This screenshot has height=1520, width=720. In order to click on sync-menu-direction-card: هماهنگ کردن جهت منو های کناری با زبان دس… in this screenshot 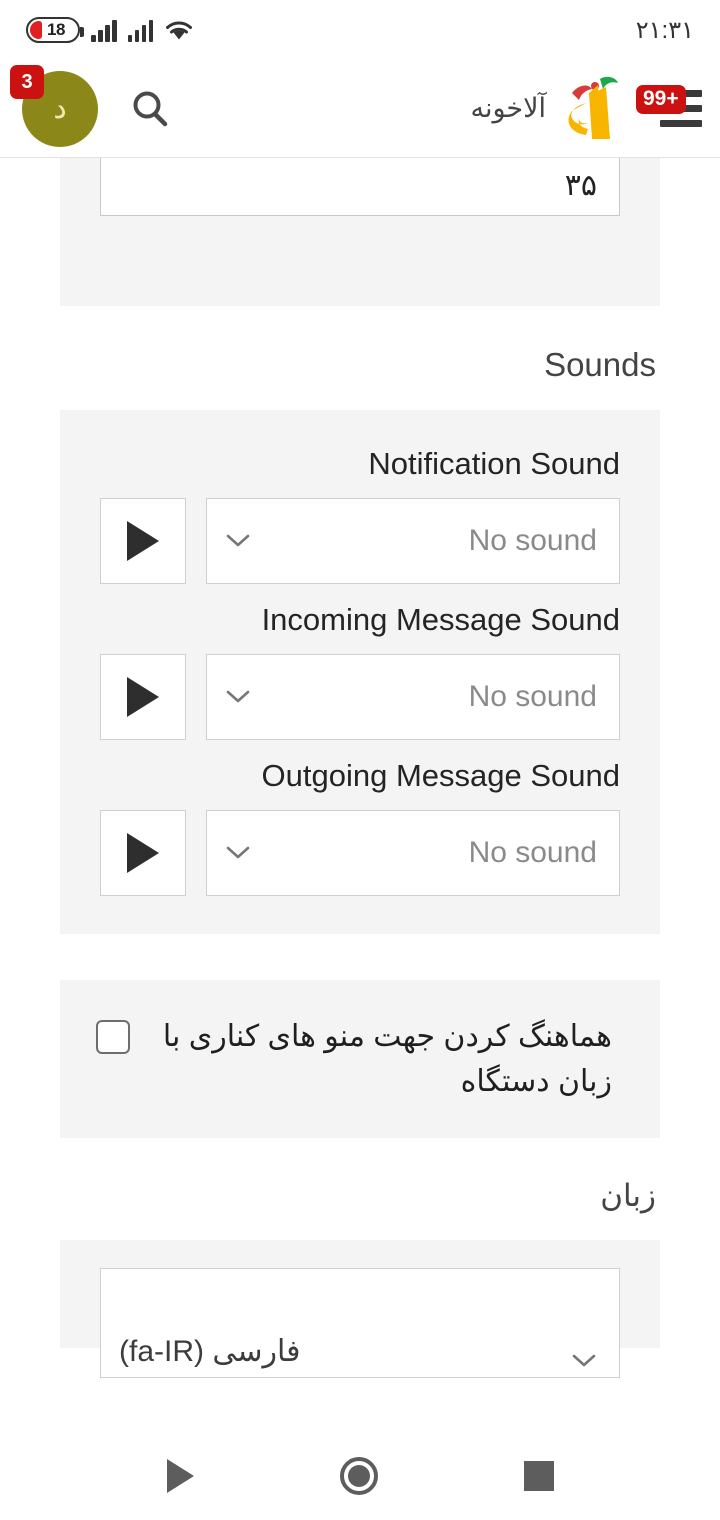, I will do `click(360, 1059)`.